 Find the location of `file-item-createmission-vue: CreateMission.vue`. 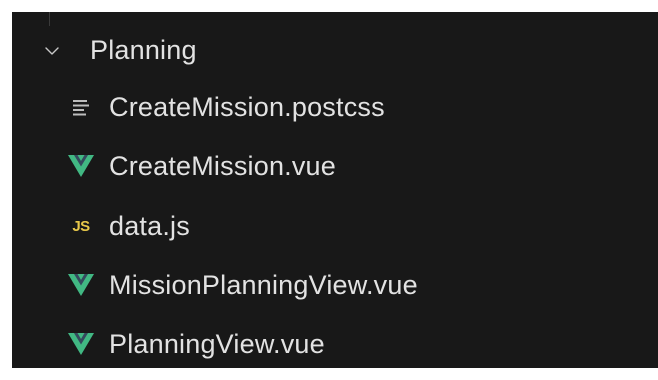

file-item-createmission-vue: CreateMission.vue is located at coordinates (335, 166).